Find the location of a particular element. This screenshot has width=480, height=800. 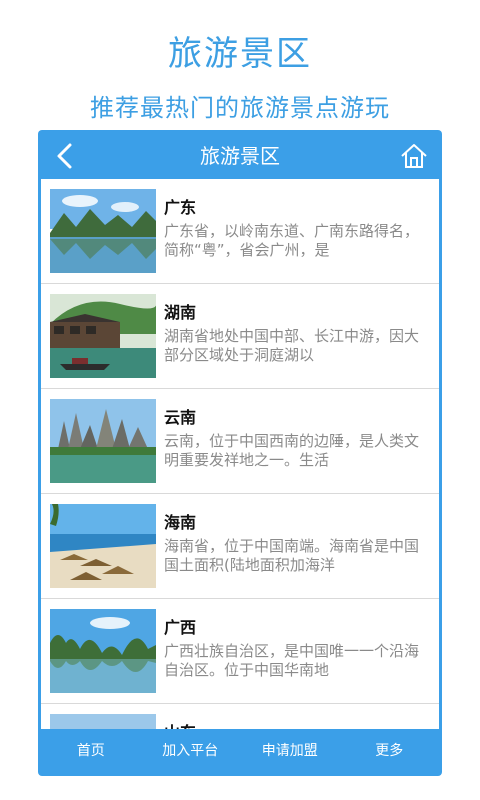

item-desc: 广西壮族自治区，是中国唯一一个沿海自治区。位于中国华南地 is located at coordinates (292, 660).